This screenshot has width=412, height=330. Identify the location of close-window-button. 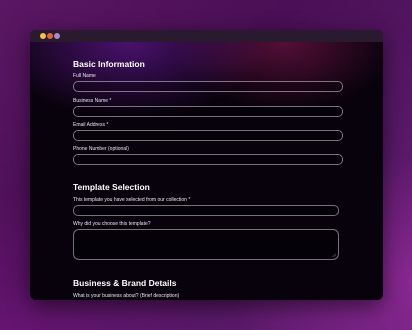
(43, 36).